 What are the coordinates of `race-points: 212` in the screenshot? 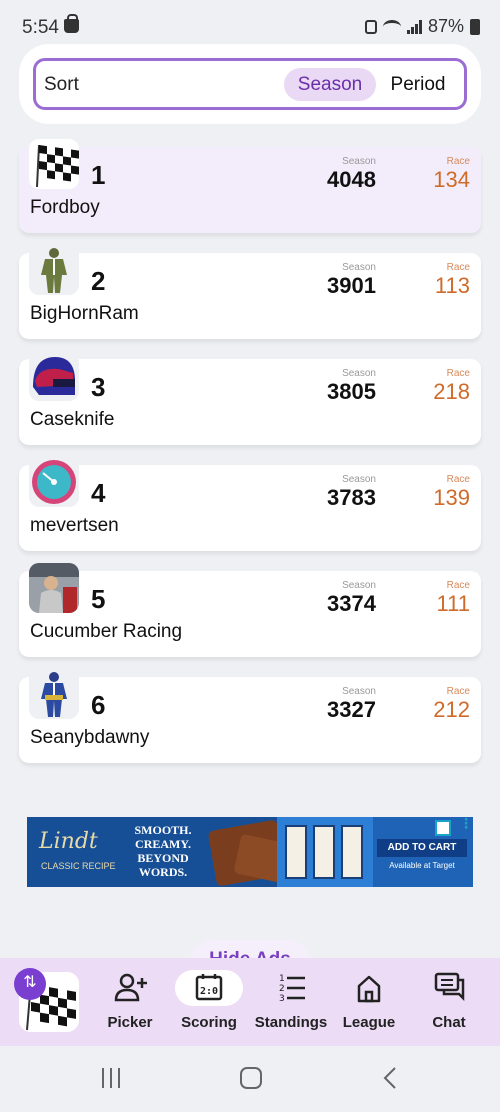 It's located at (451, 709).